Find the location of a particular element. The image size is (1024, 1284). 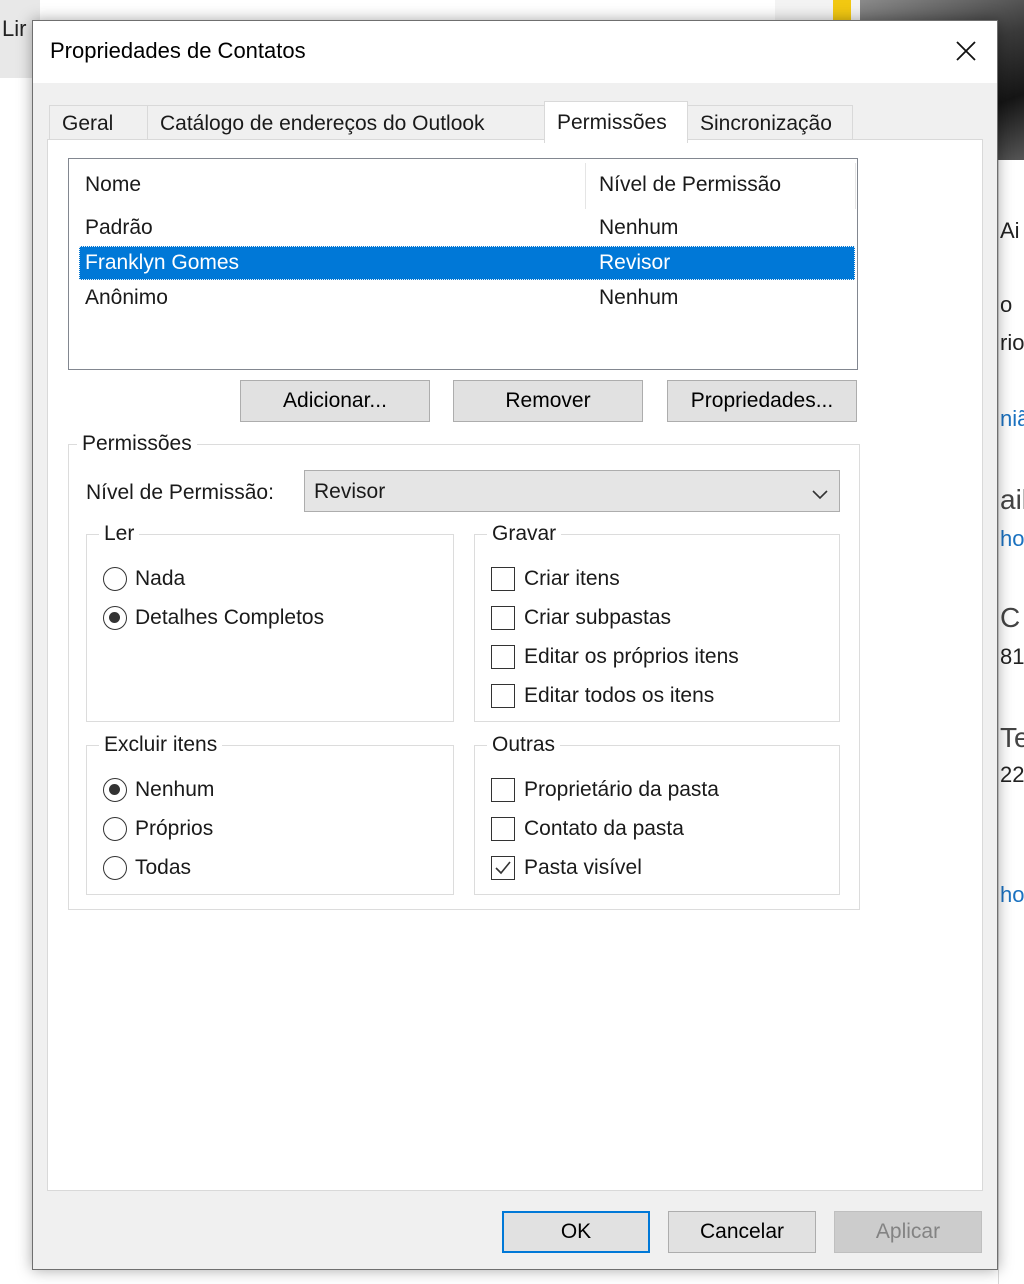

radio-label: Nenhum is located at coordinates (175, 789).